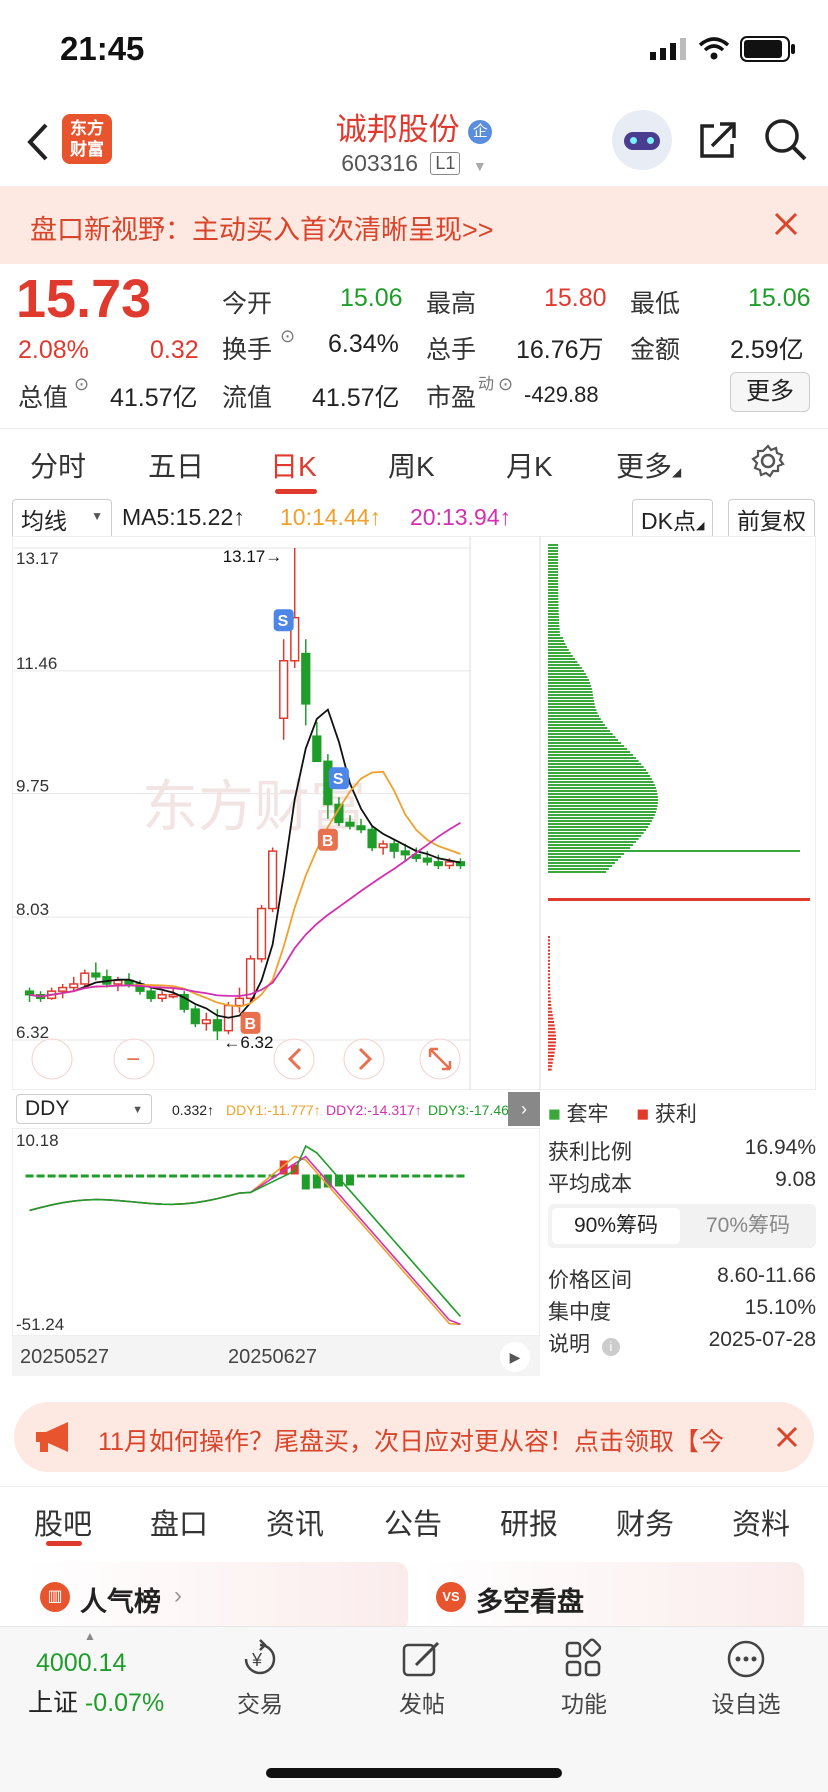 Image resolution: width=828 pixels, height=1792 pixels. Describe the element at coordinates (642, 140) in the screenshot. I see `assistant-avatar-icon` at that location.